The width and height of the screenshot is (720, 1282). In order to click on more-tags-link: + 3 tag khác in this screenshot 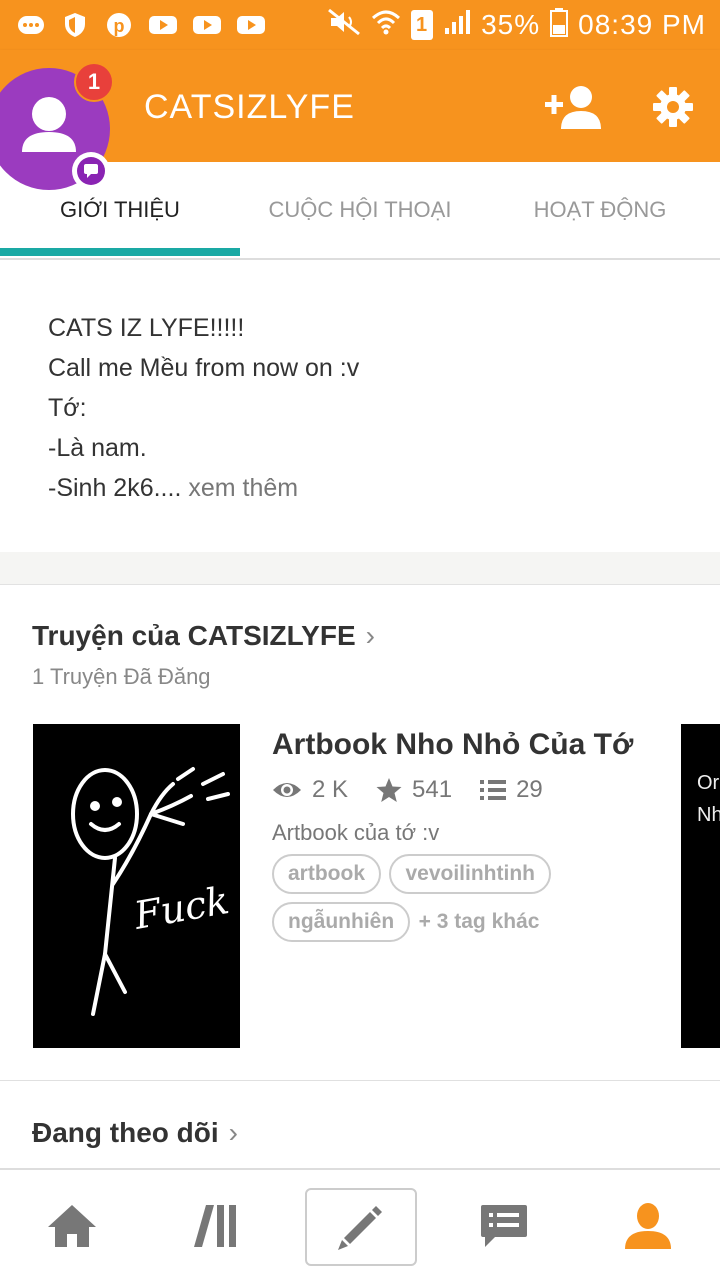, I will do `click(479, 922)`.